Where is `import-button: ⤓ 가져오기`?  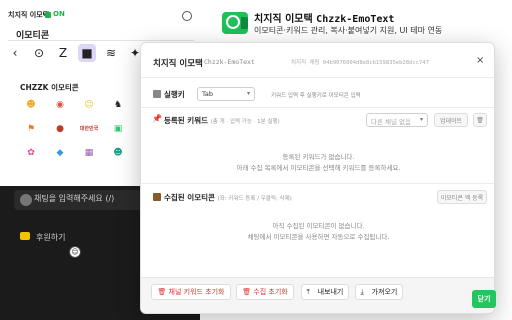
import-button: ⤓ 가져오기 is located at coordinates (379, 292).